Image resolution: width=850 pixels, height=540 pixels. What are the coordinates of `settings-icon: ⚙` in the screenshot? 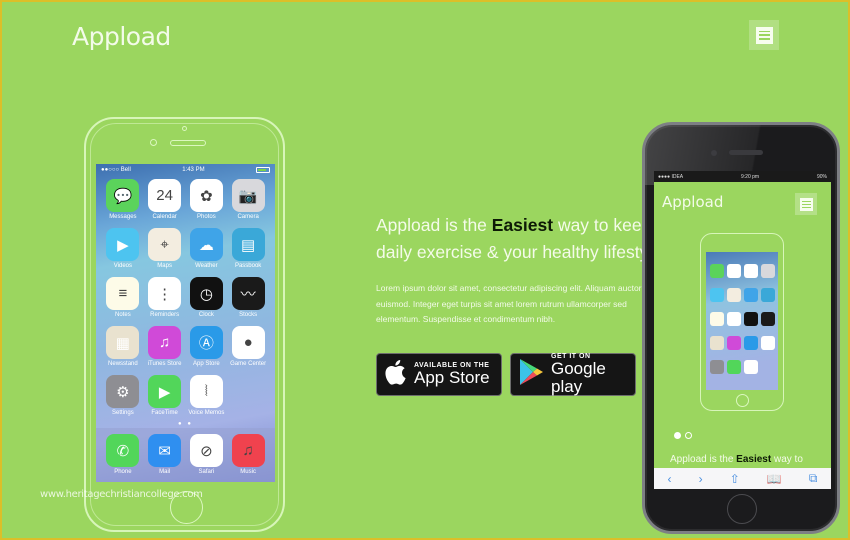 It's located at (123, 391).